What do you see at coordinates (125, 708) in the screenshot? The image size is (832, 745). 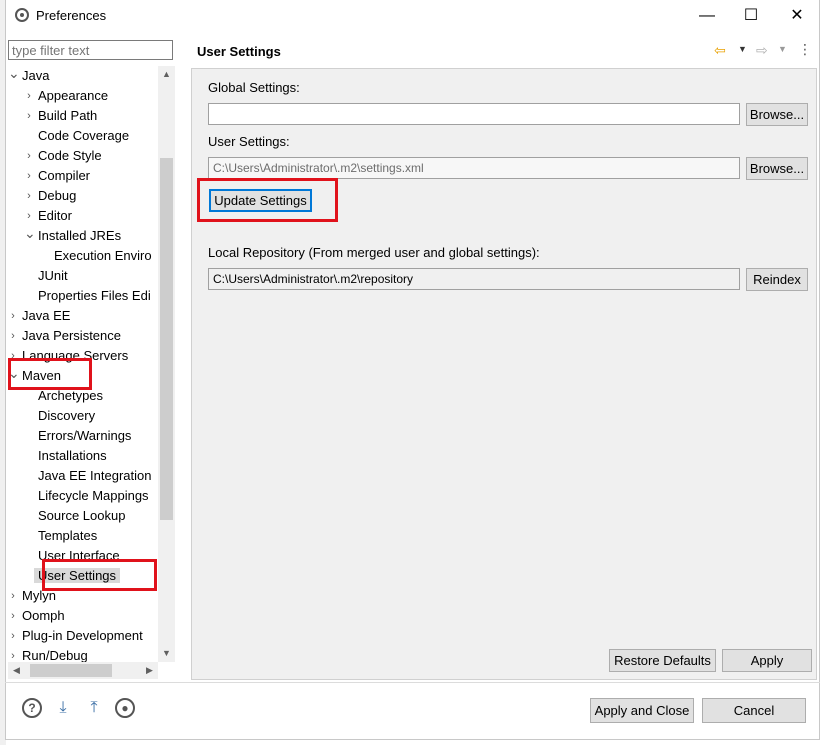 I see `record-icon: ●` at bounding box center [125, 708].